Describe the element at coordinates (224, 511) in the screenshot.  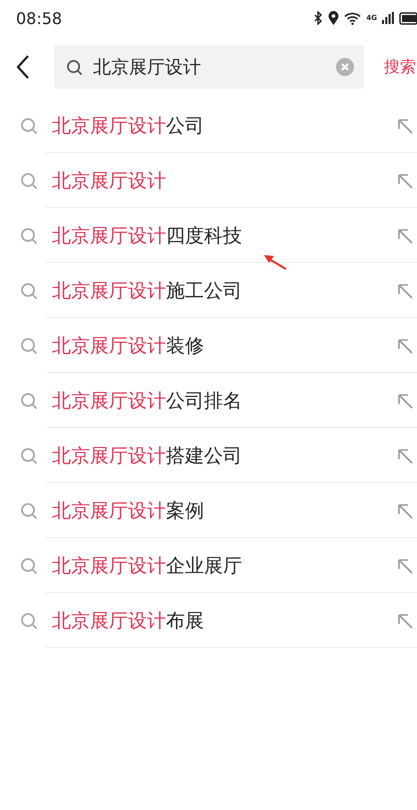
I see `suggestion-text: 北京展厅设计案例` at that location.